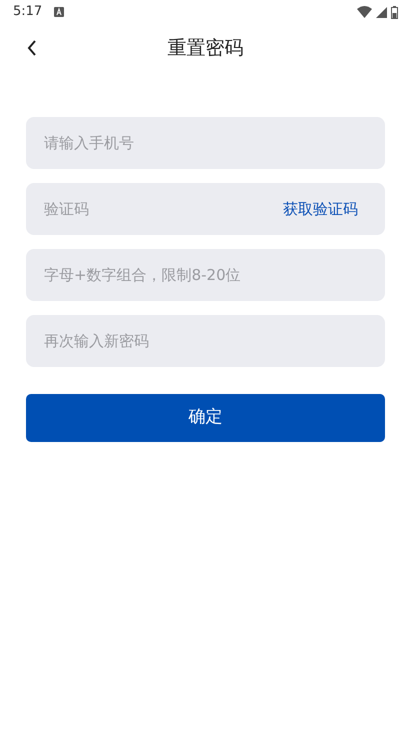  I want to click on password-field: 再次输入新密码, so click(205, 341).